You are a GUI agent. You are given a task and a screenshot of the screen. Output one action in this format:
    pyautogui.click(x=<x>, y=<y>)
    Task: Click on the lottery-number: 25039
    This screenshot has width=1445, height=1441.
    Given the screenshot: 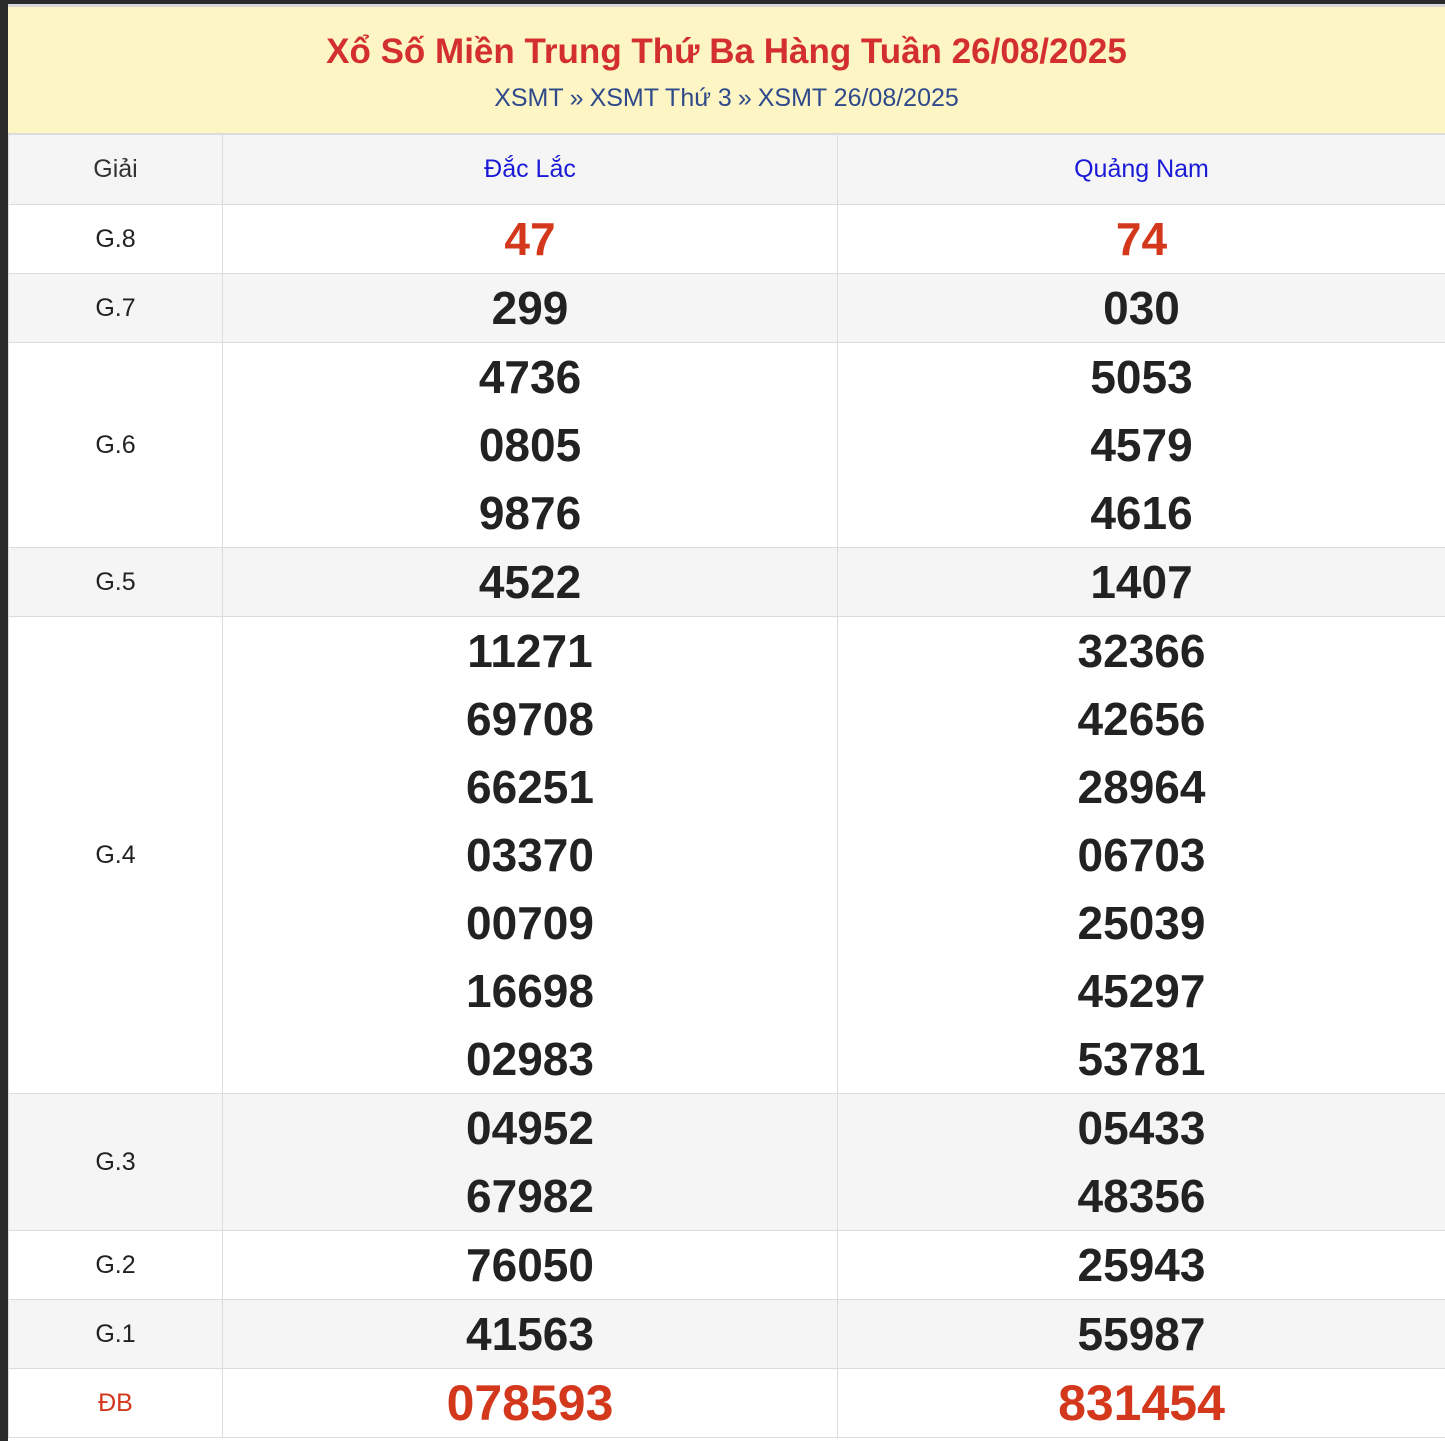 What is the action you would take?
    pyautogui.click(x=1141, y=923)
    